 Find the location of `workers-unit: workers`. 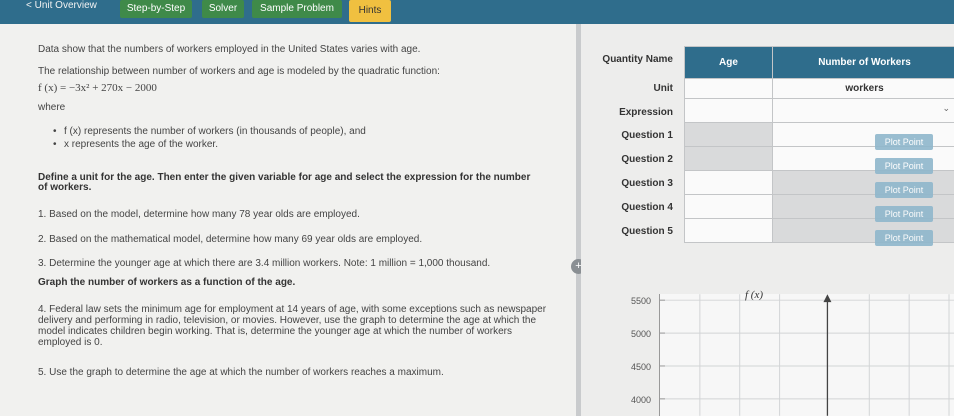

workers-unit: workers is located at coordinates (863, 88).